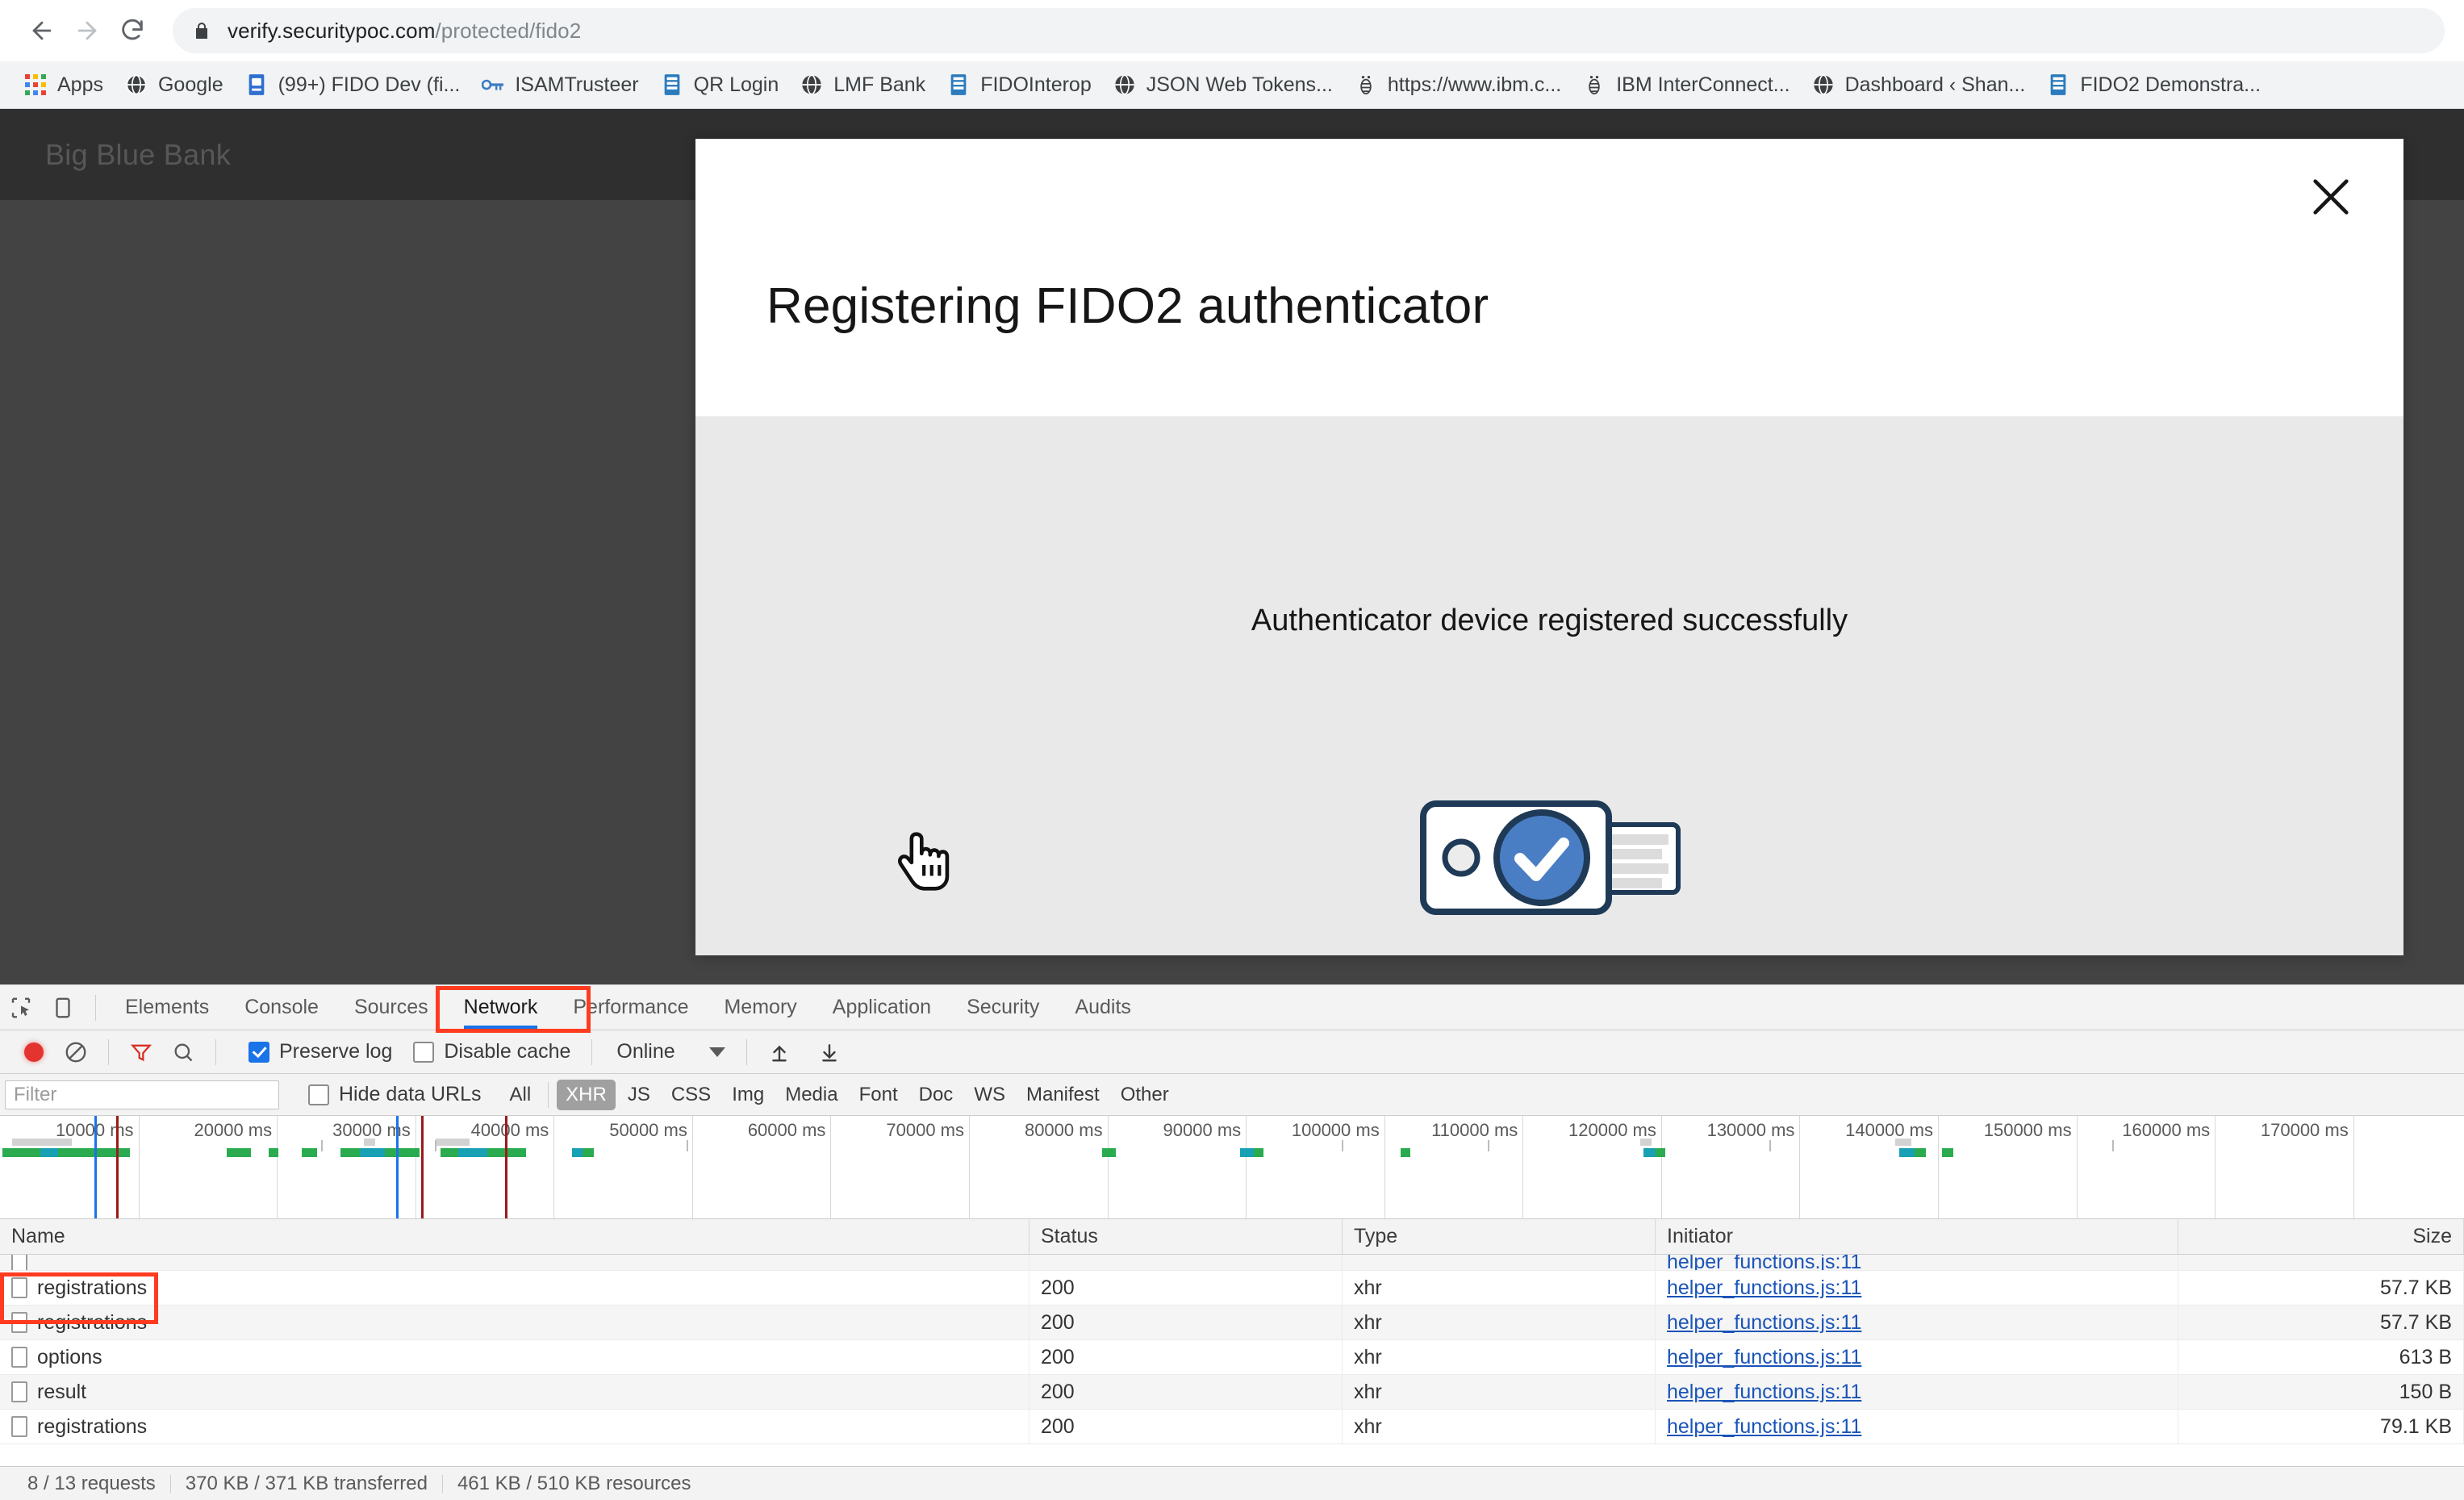  Describe the element at coordinates (167, 1007) in the screenshot. I see `tab-elements: Elements` at that location.